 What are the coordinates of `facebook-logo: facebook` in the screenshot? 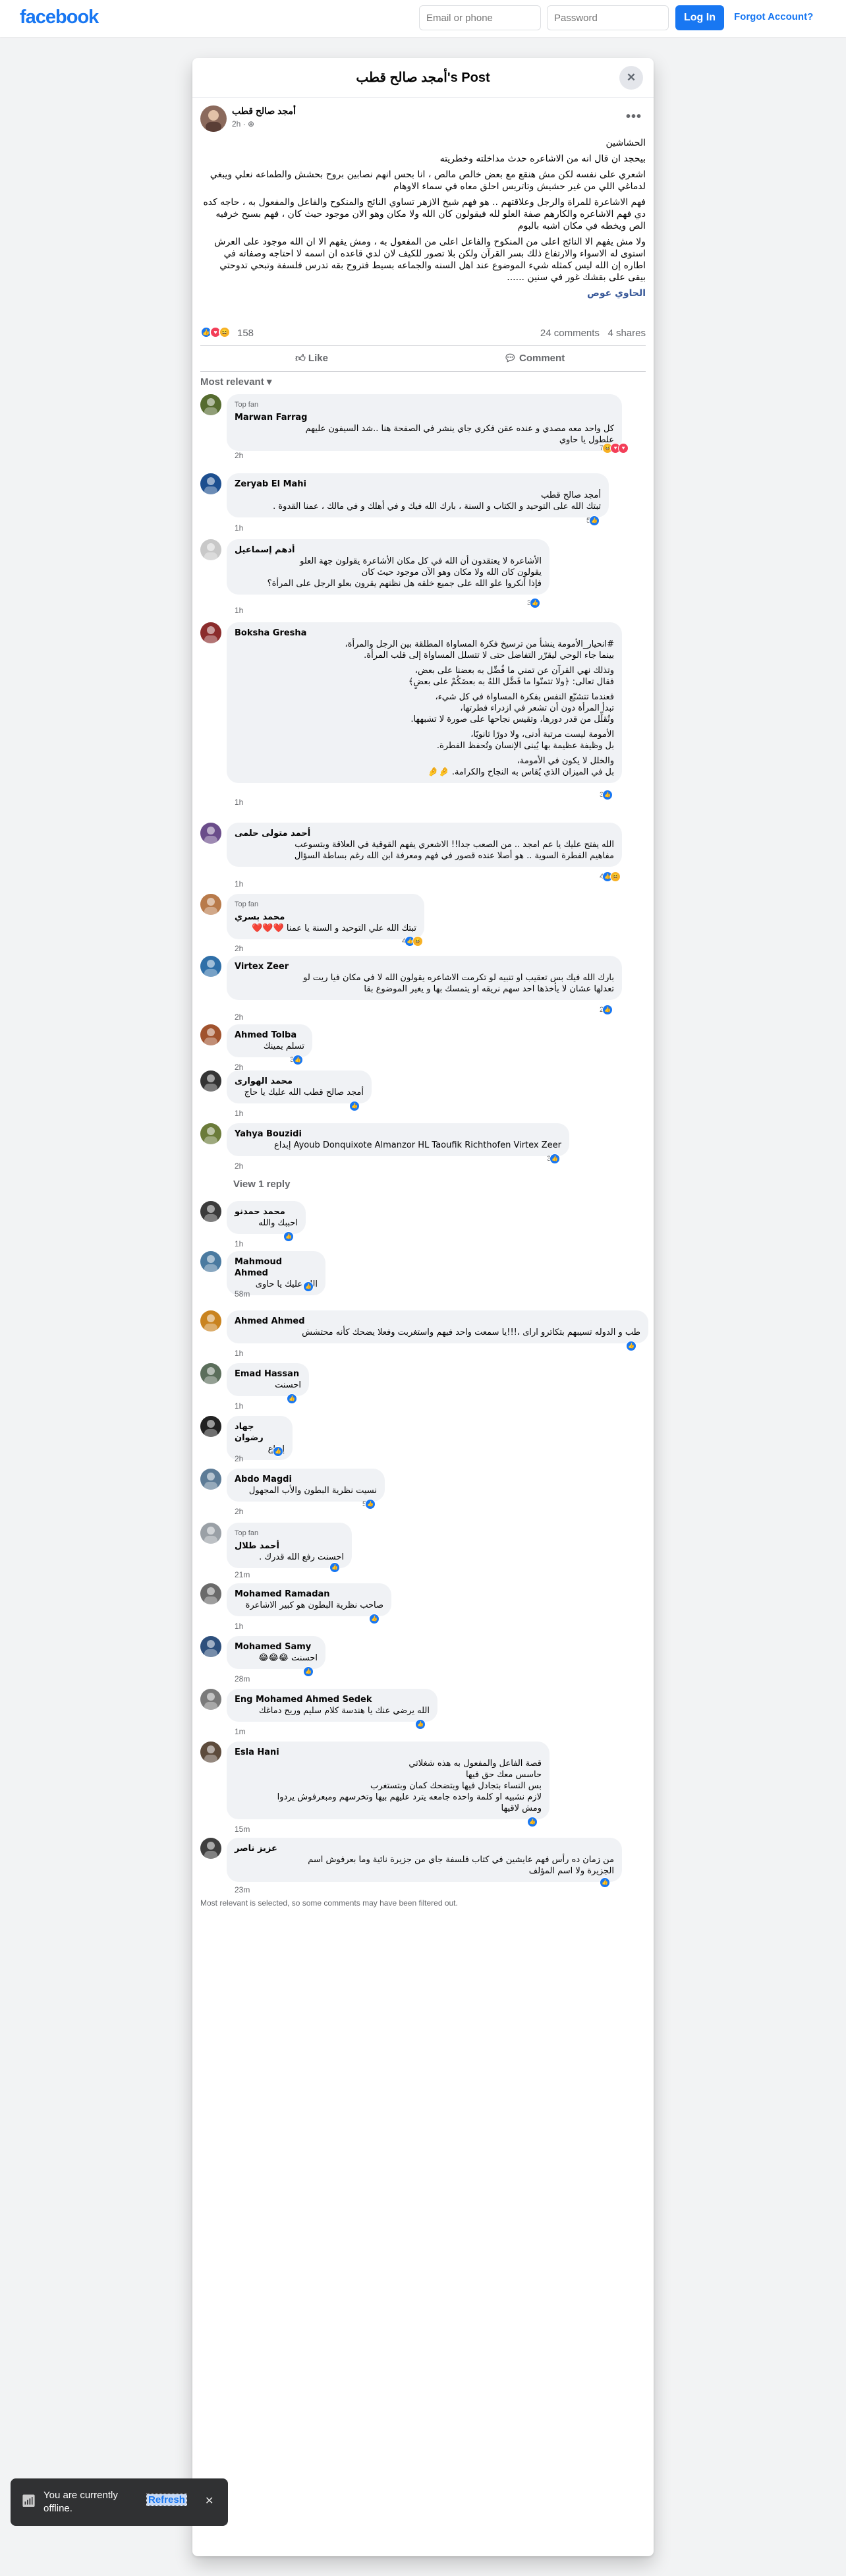 It's located at (59, 18).